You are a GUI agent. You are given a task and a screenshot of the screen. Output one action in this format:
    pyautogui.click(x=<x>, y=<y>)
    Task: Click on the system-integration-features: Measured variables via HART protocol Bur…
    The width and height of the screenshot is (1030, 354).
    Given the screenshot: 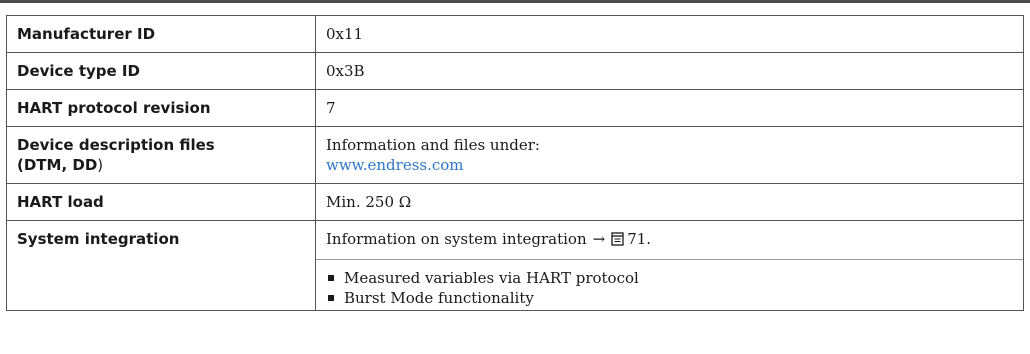 What is the action you would take?
    pyautogui.click(x=669, y=283)
    